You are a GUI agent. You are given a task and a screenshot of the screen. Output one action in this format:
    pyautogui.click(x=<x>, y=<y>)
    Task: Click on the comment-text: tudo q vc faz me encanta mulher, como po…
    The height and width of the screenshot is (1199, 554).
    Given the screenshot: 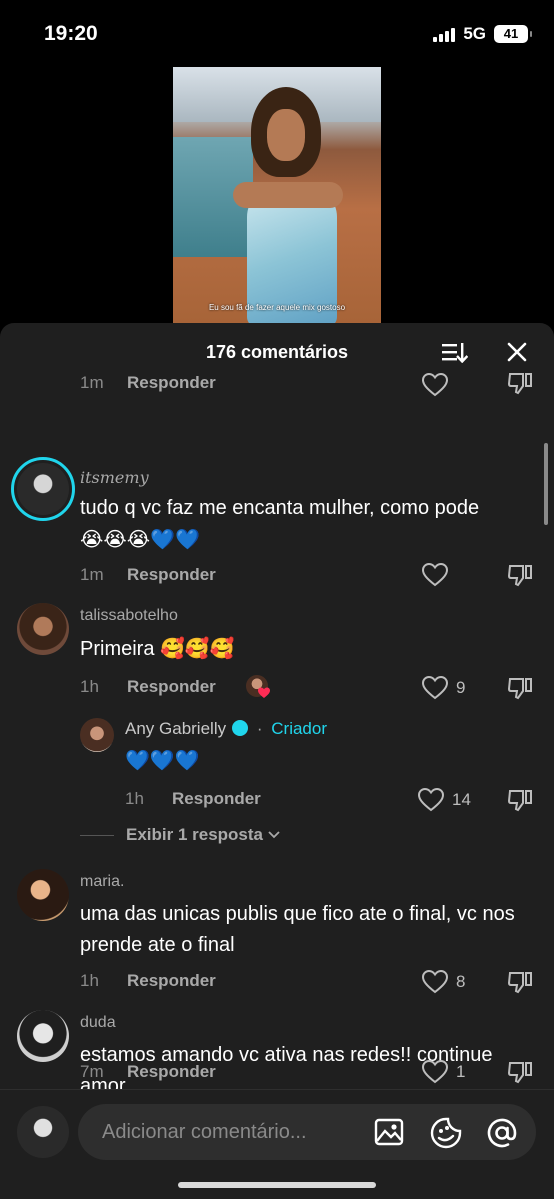 What is the action you would take?
    pyautogui.click(x=307, y=524)
    